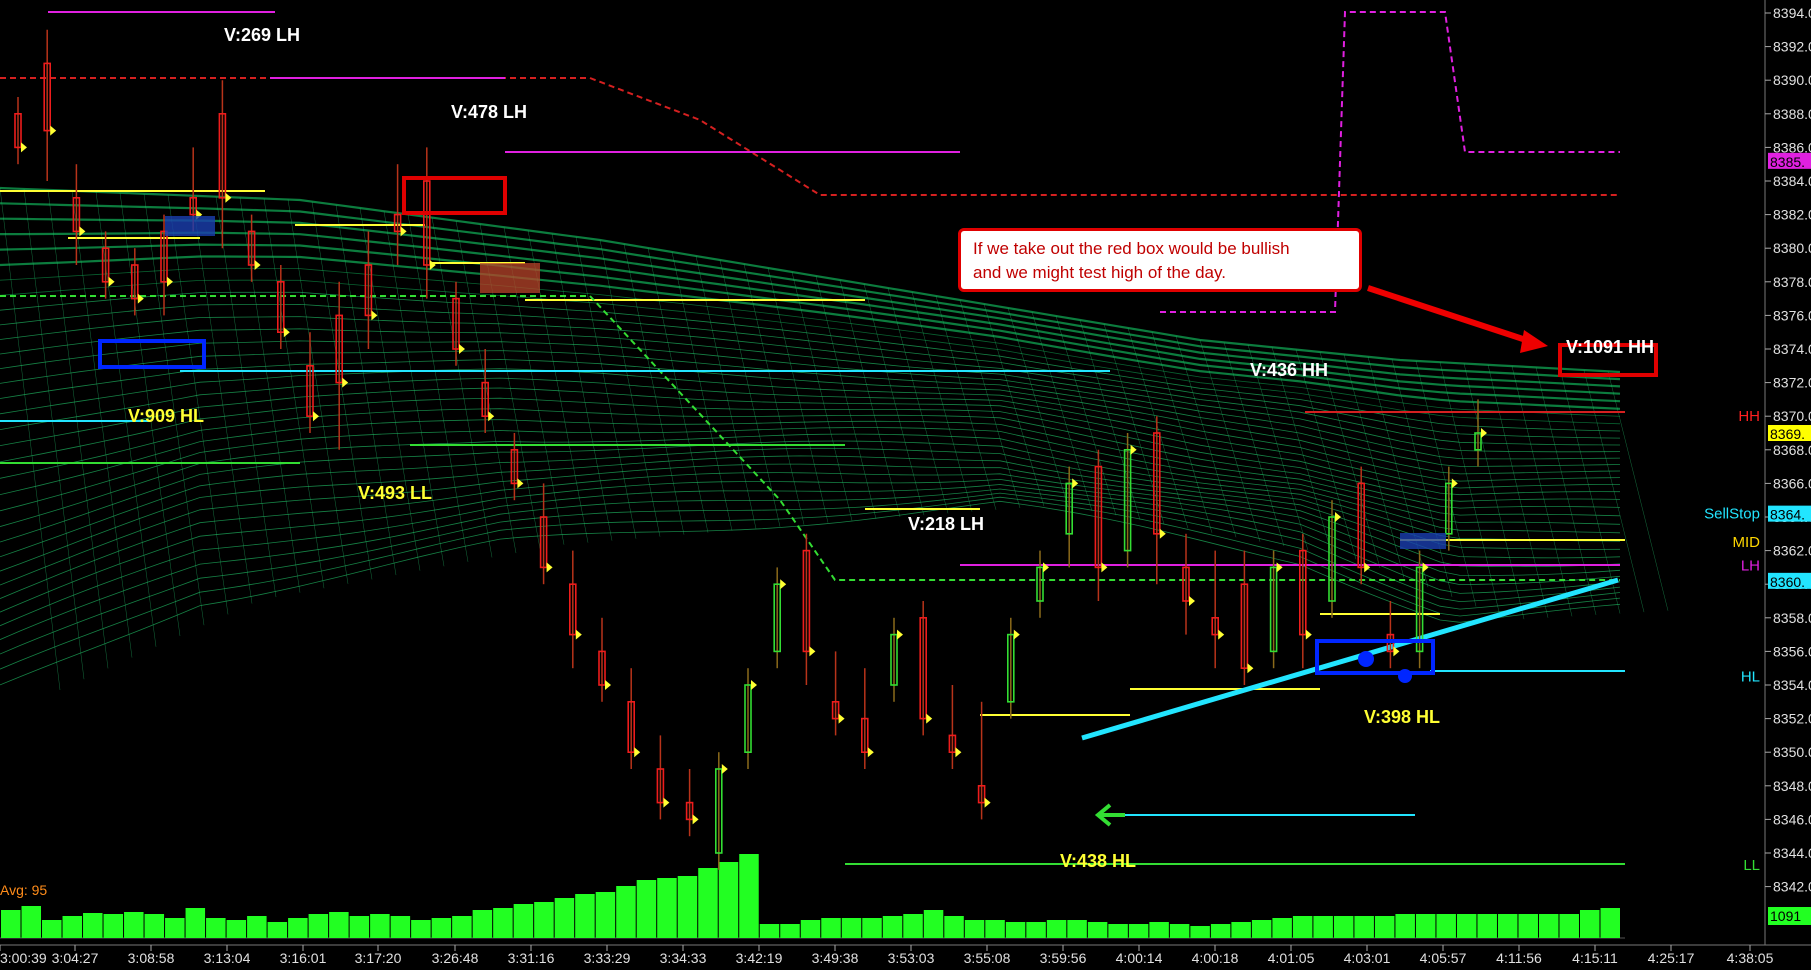  What do you see at coordinates (1792, 752) in the screenshot?
I see `y-tick-label: 8350.0` at bounding box center [1792, 752].